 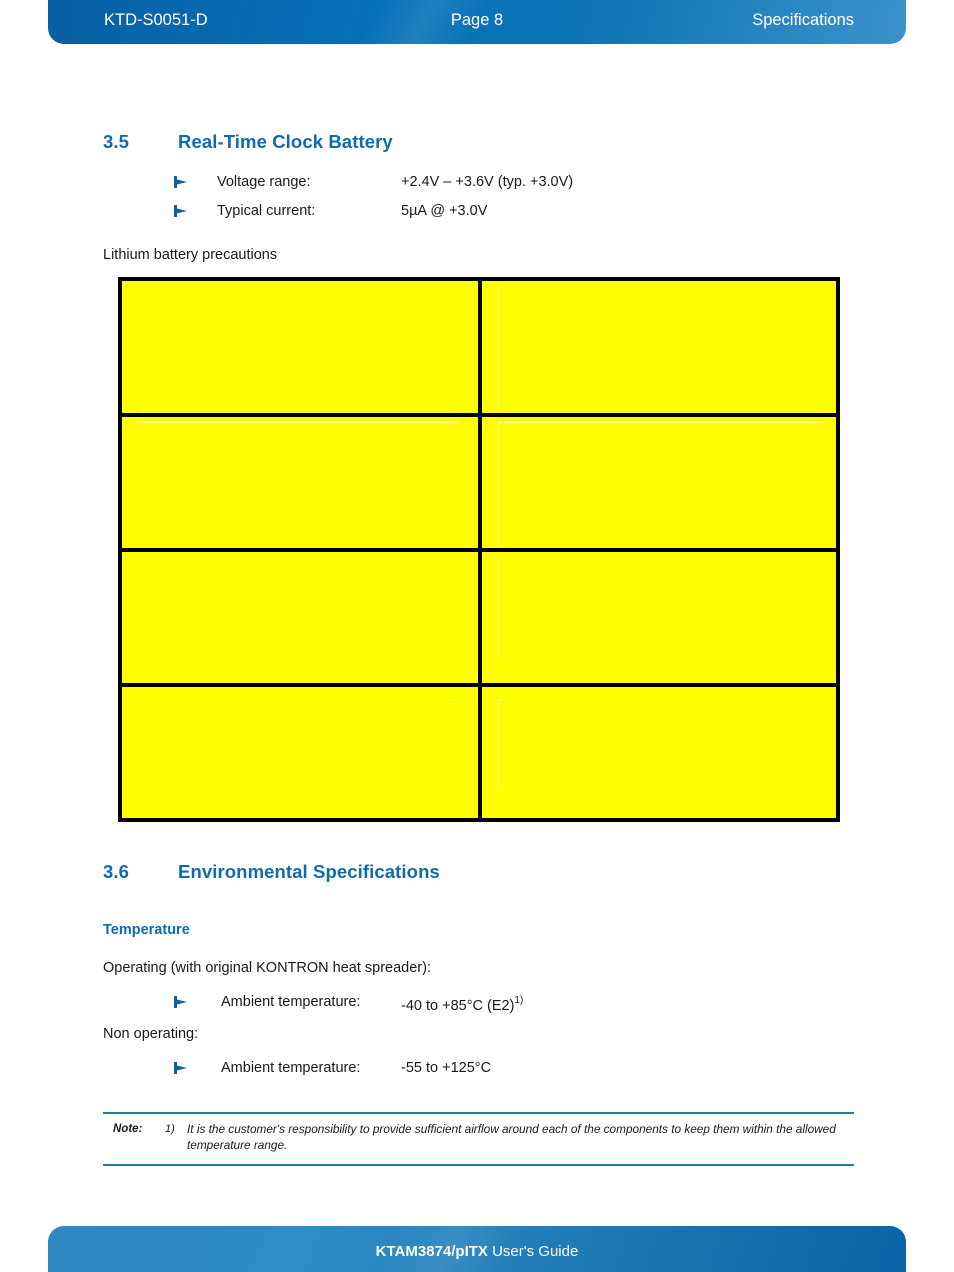 What do you see at coordinates (291, 1002) in the screenshot?
I see `spec-label-ambient-operating: Ambient temperature:` at bounding box center [291, 1002].